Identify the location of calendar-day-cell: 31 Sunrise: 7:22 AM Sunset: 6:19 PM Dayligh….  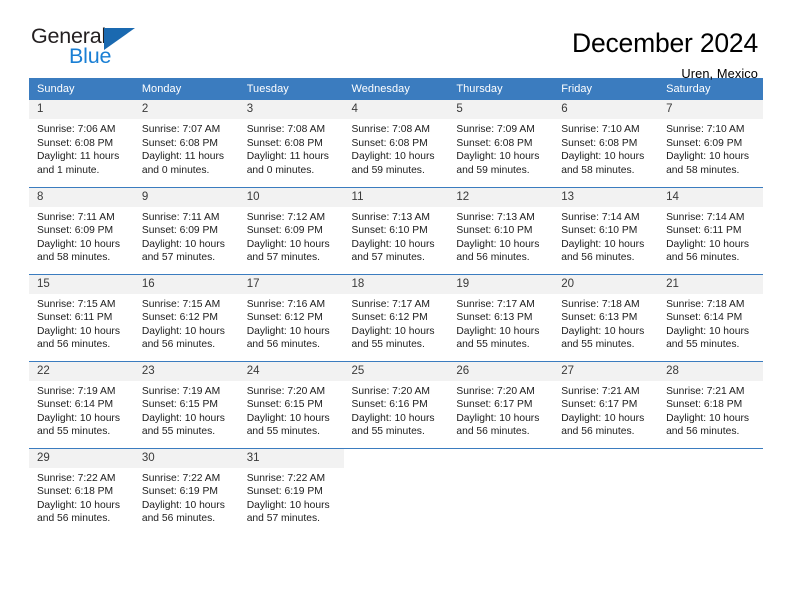
(291, 491).